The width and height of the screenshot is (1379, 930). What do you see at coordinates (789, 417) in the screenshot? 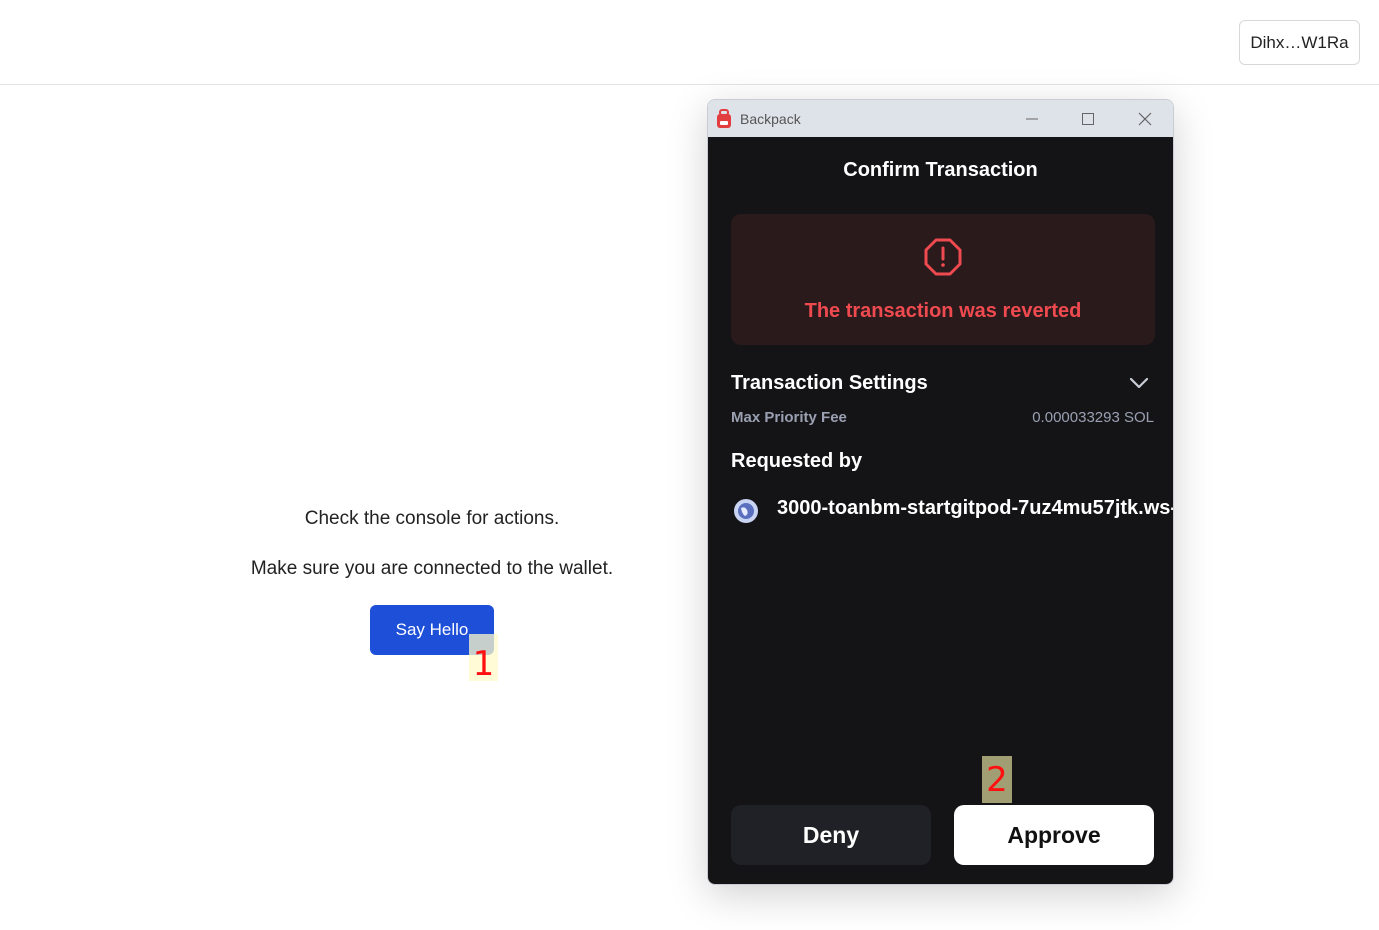
I see `max-priority-fee-label: Max Priority Fee` at bounding box center [789, 417].